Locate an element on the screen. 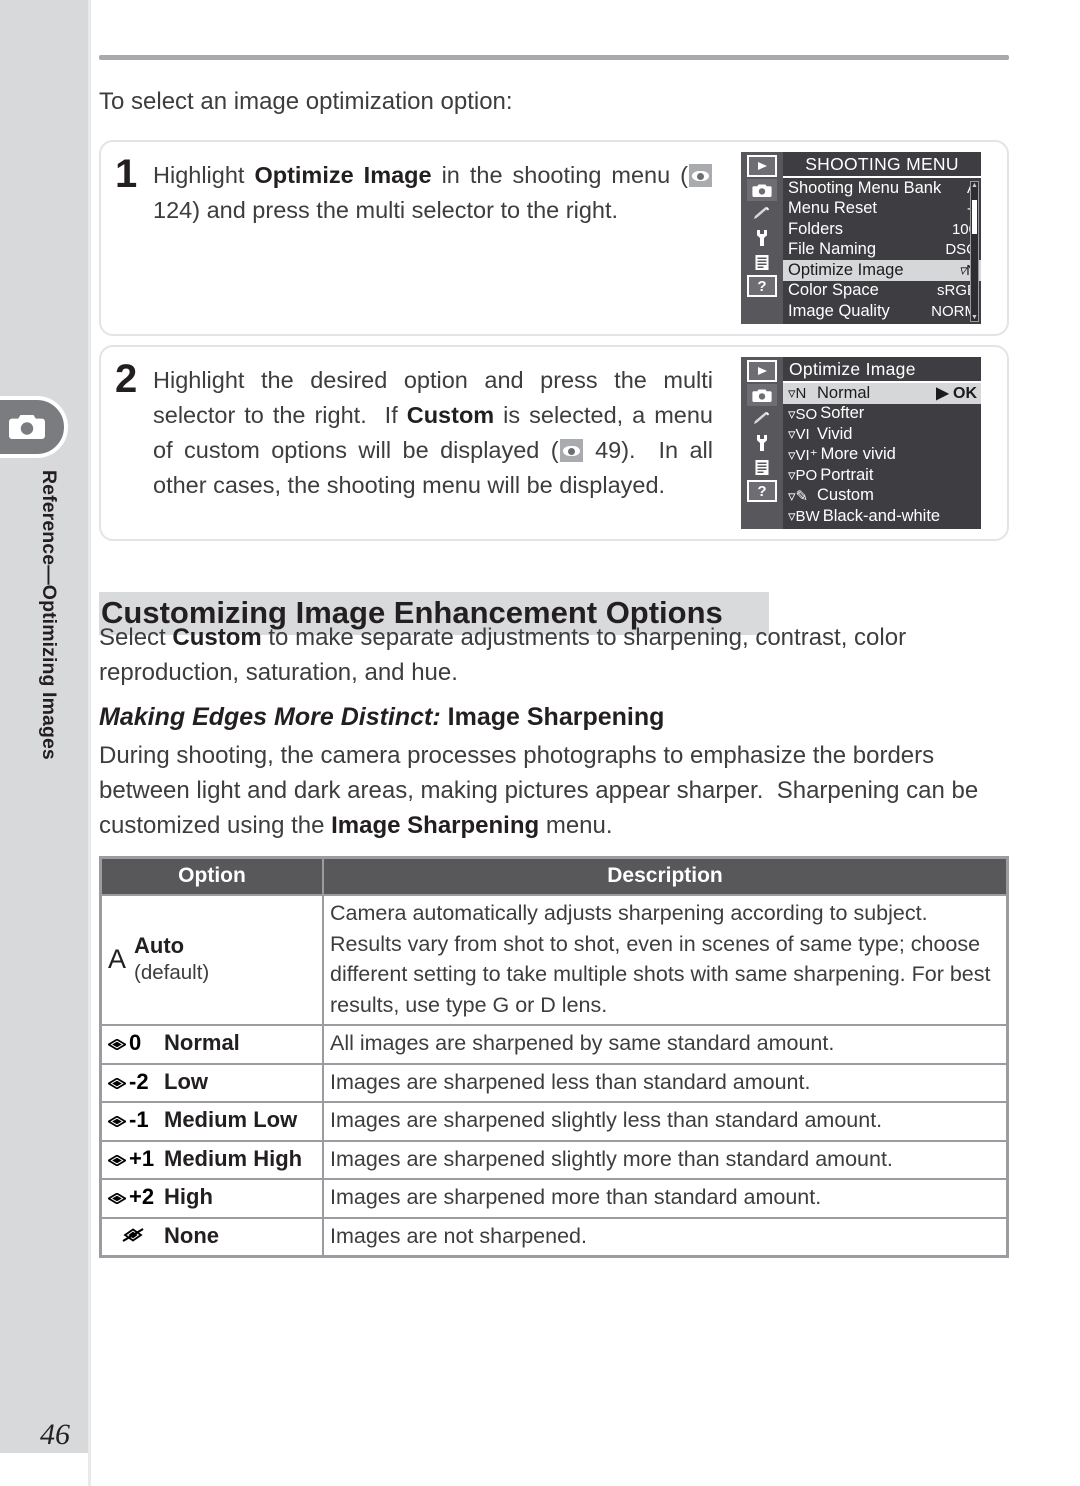 This screenshot has width=1080, height=1486. lcd-row-label: Black-and-white is located at coordinates (881, 515).